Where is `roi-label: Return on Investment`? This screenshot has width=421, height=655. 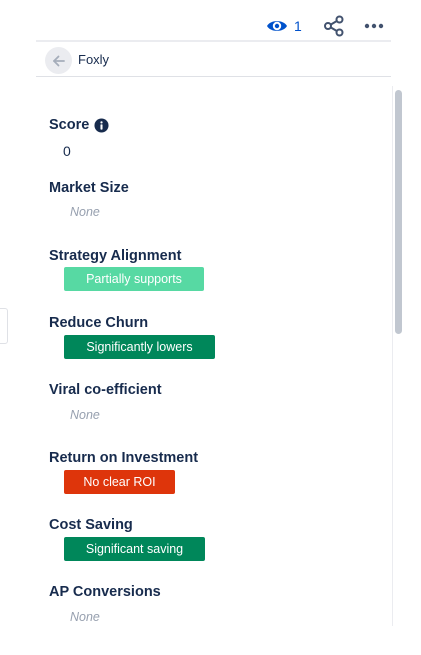
roi-label: Return on Investment is located at coordinates (124, 458).